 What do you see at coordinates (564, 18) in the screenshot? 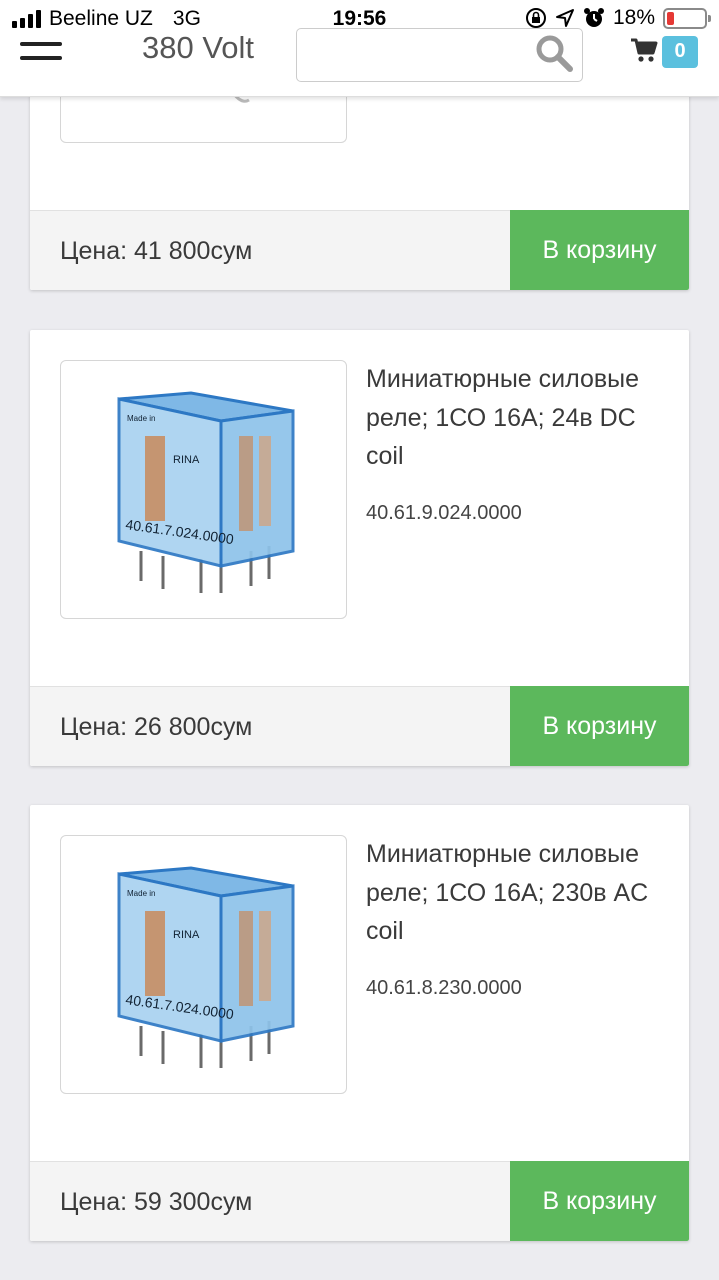
I see `location-icon` at bounding box center [564, 18].